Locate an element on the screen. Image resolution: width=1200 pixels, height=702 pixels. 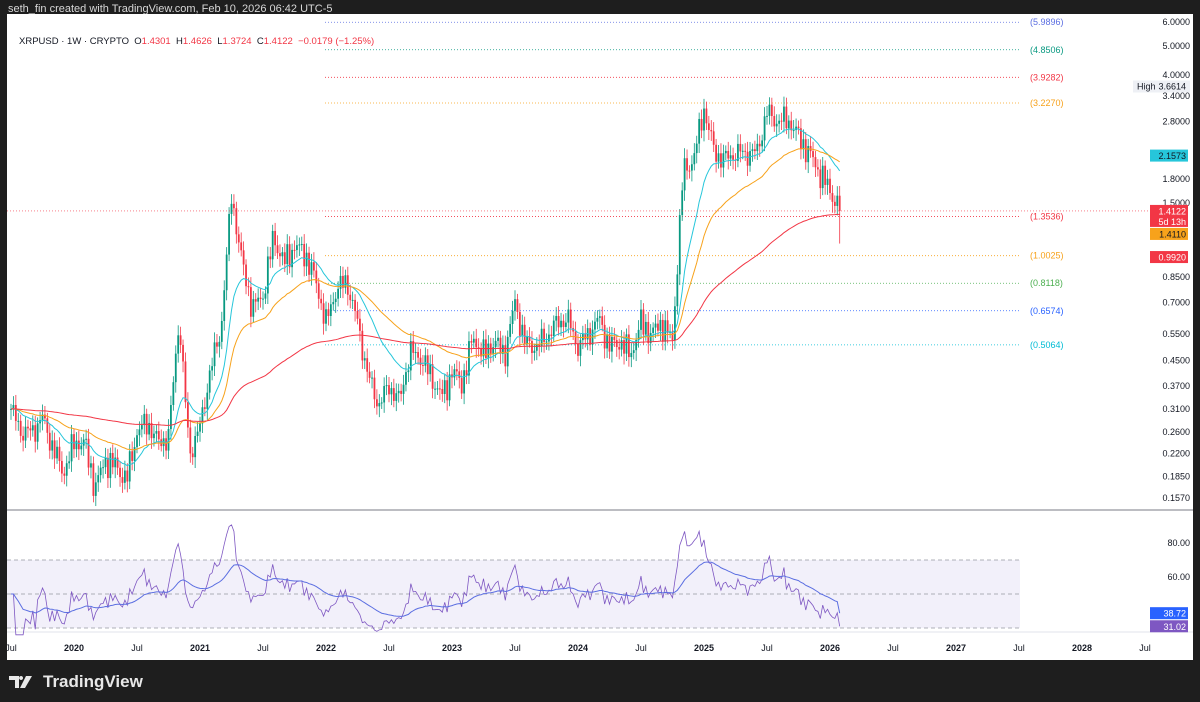
brand-name: TradingView is located at coordinates (93, 681).